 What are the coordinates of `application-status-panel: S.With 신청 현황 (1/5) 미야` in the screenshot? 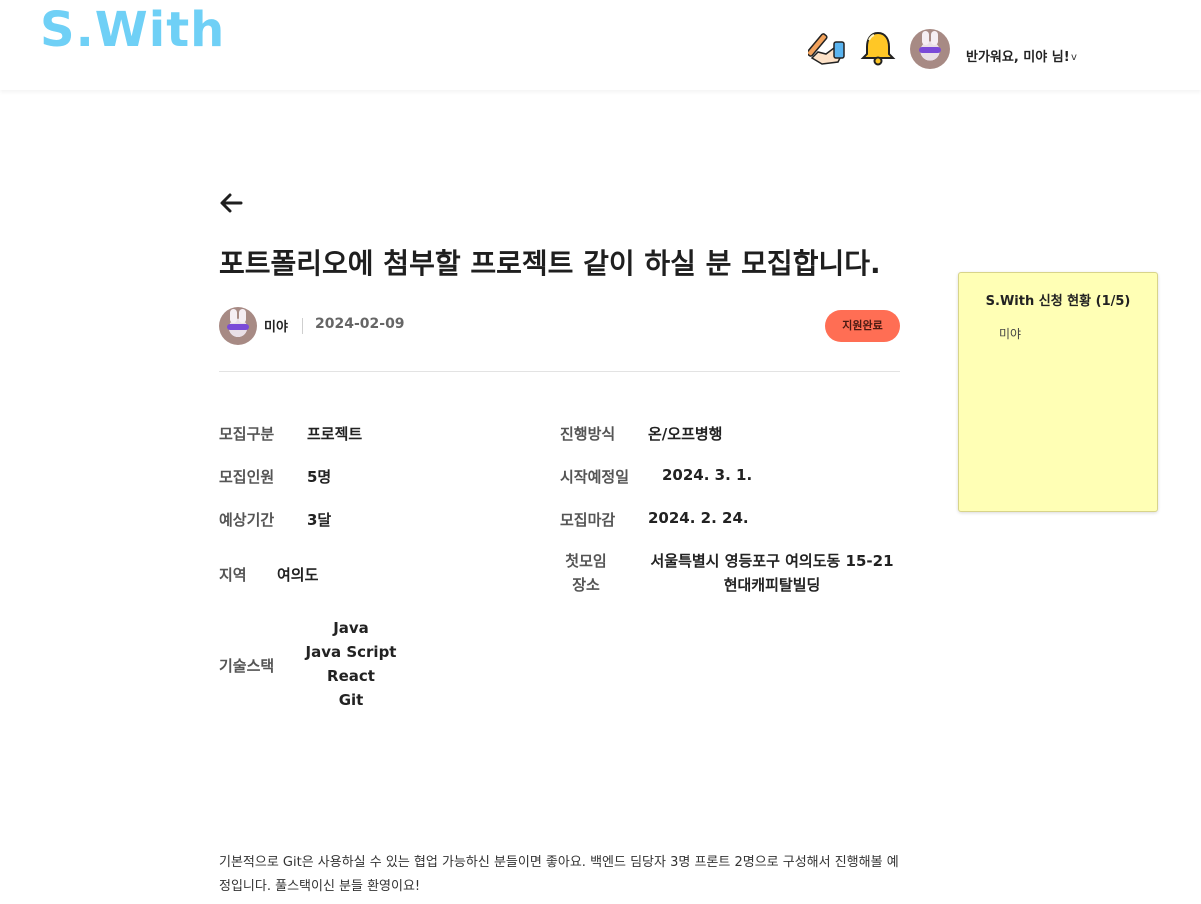 It's located at (1058, 392).